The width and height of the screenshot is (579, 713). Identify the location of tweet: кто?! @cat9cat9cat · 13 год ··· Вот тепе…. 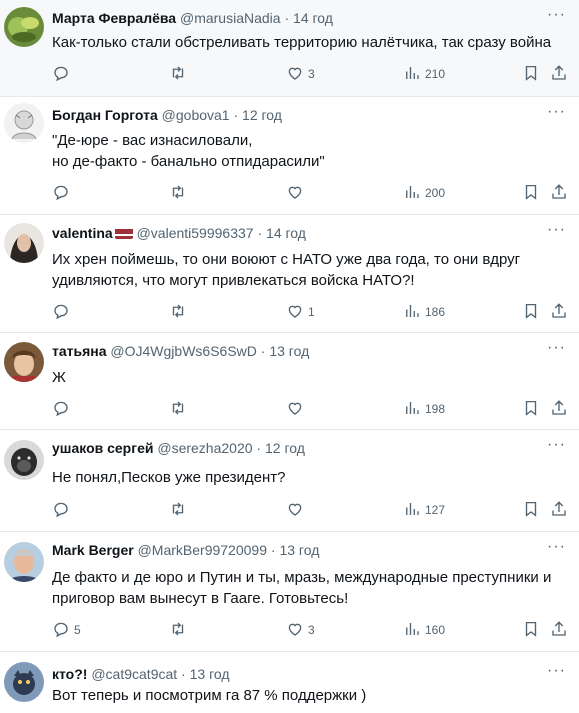
(289, 682).